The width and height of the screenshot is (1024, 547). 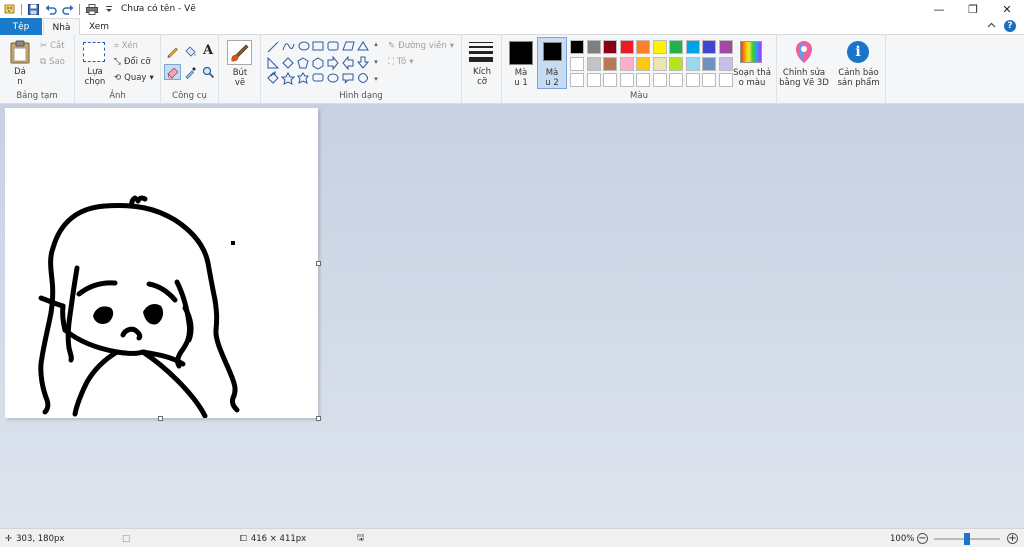 What do you see at coordinates (52, 46) in the screenshot?
I see `cut-button: ✂ Cắt` at bounding box center [52, 46].